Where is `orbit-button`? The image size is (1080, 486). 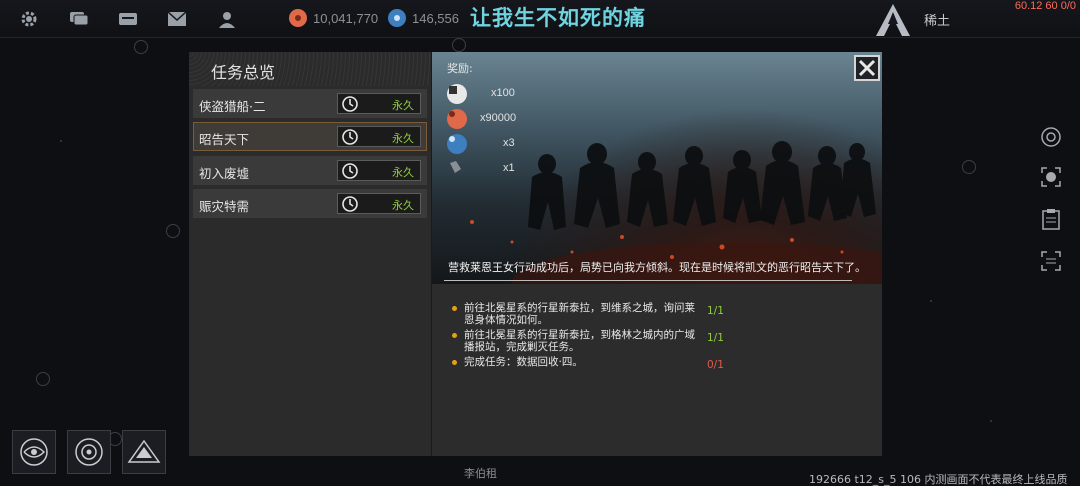
orbit-button is located at coordinates (89, 452).